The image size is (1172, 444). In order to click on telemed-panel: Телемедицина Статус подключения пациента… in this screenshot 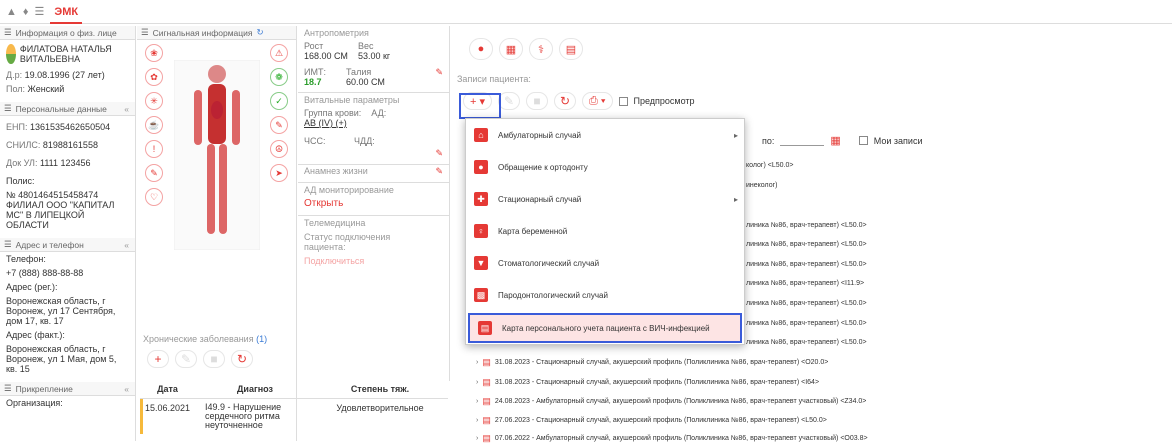, I will do `click(373, 242)`.